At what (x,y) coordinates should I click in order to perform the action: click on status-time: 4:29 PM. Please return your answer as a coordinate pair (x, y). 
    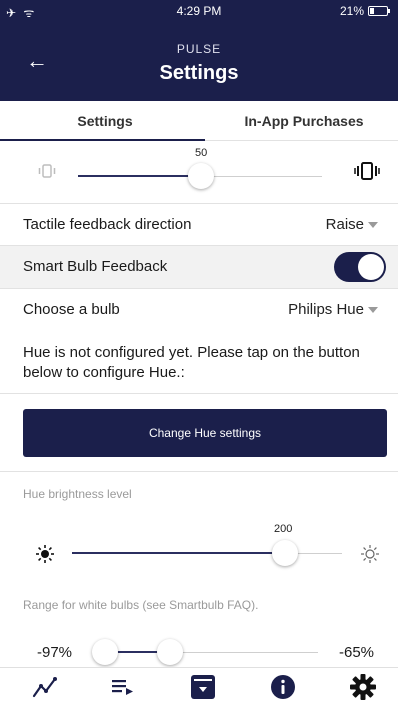
    Looking at the image, I should click on (199, 11).